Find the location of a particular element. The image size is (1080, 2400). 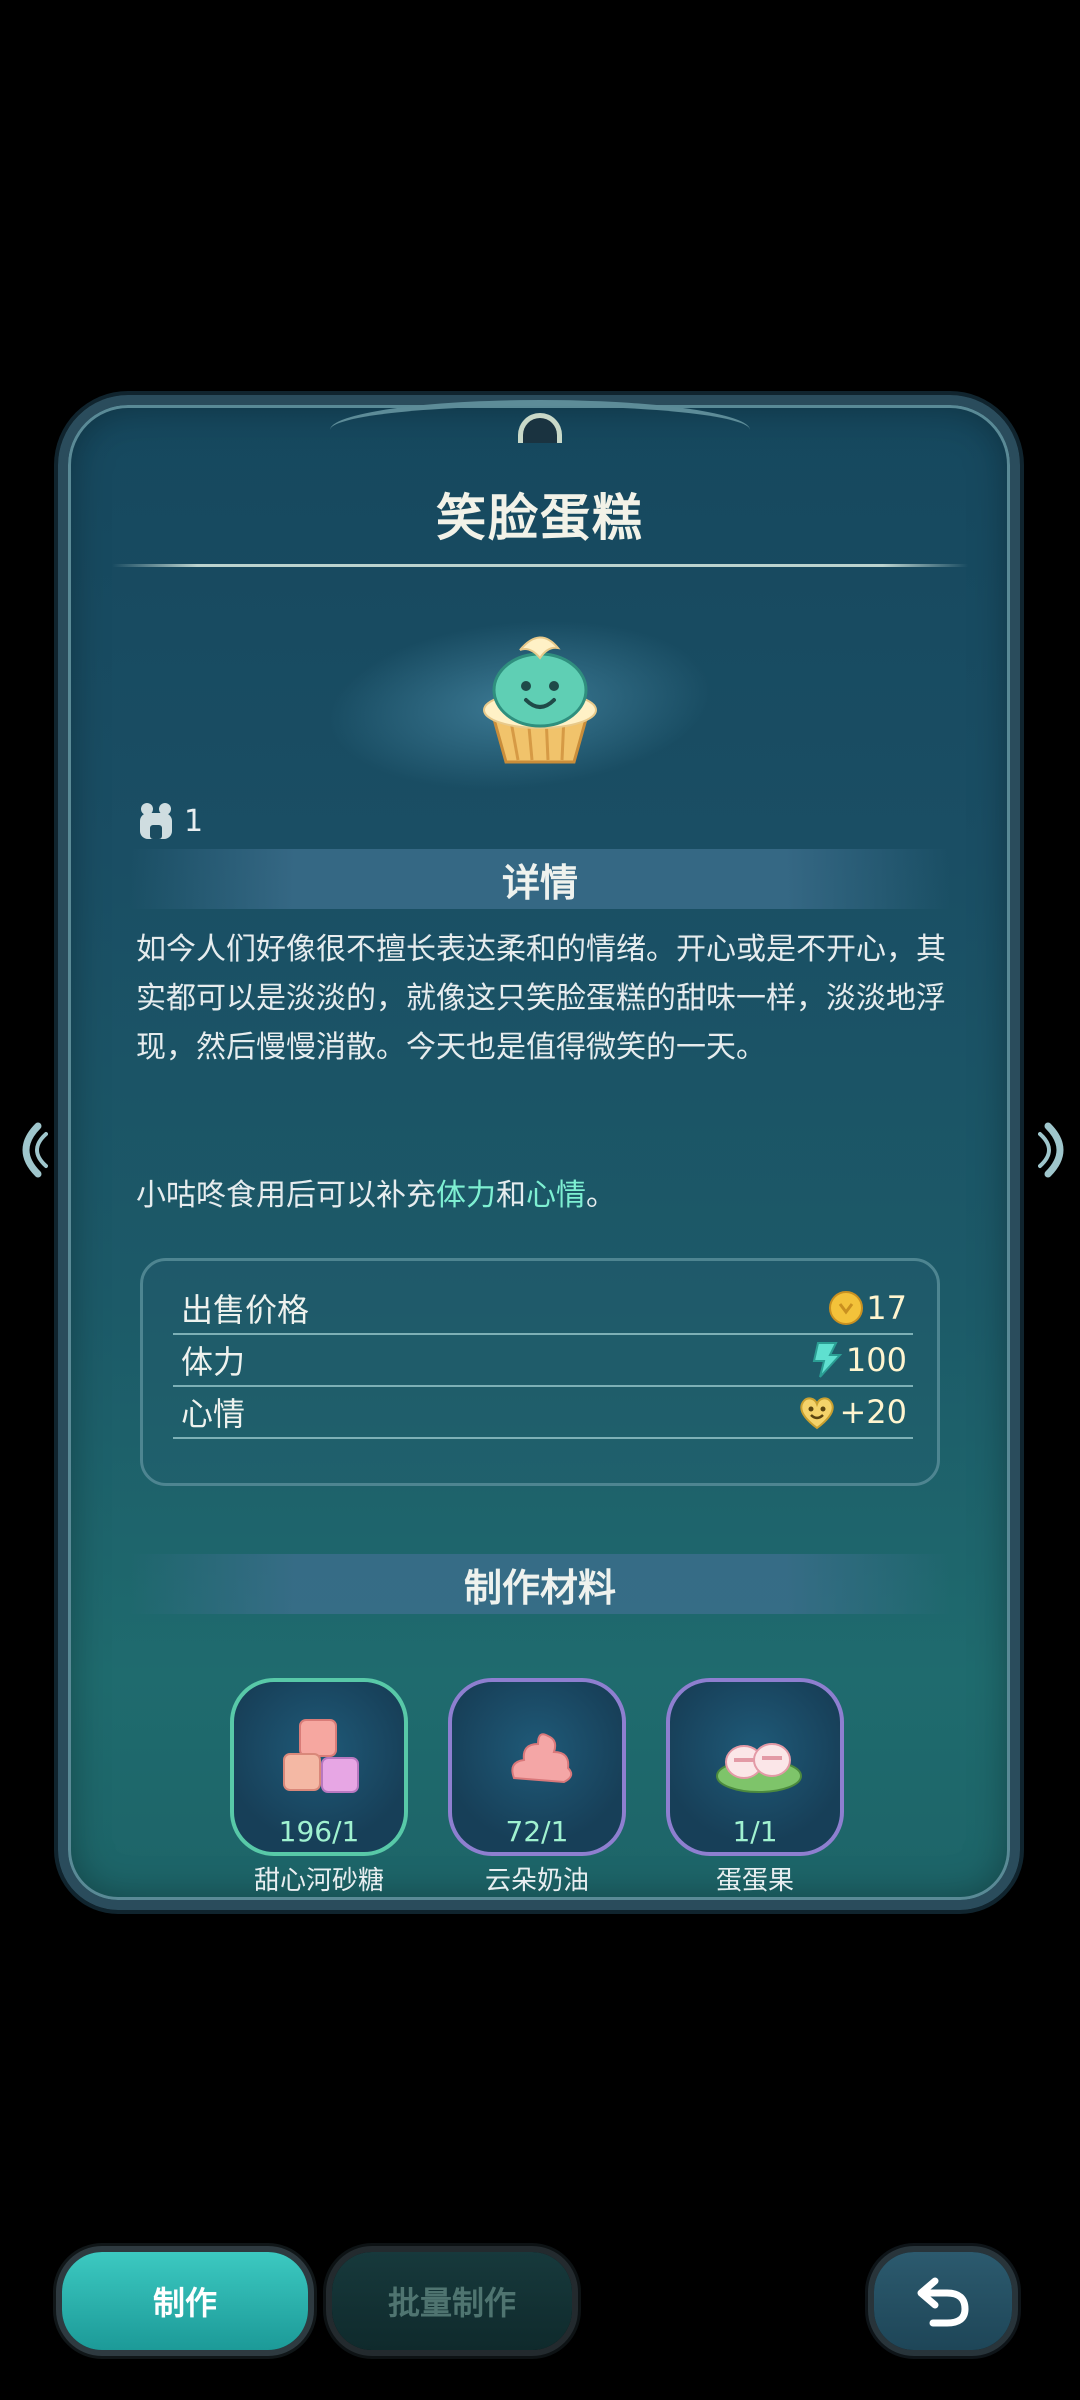

stat-row-mood: 心情 +20 is located at coordinates (543, 1413).